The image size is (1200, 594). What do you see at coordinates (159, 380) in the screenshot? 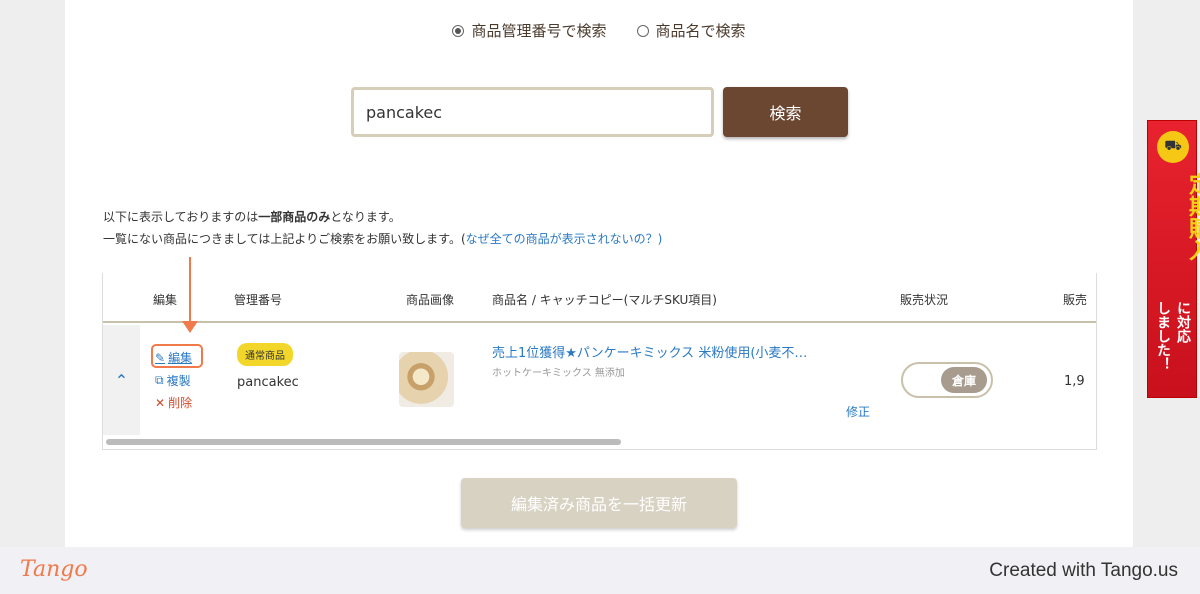
I see `copy-icon: ⧉` at bounding box center [159, 380].